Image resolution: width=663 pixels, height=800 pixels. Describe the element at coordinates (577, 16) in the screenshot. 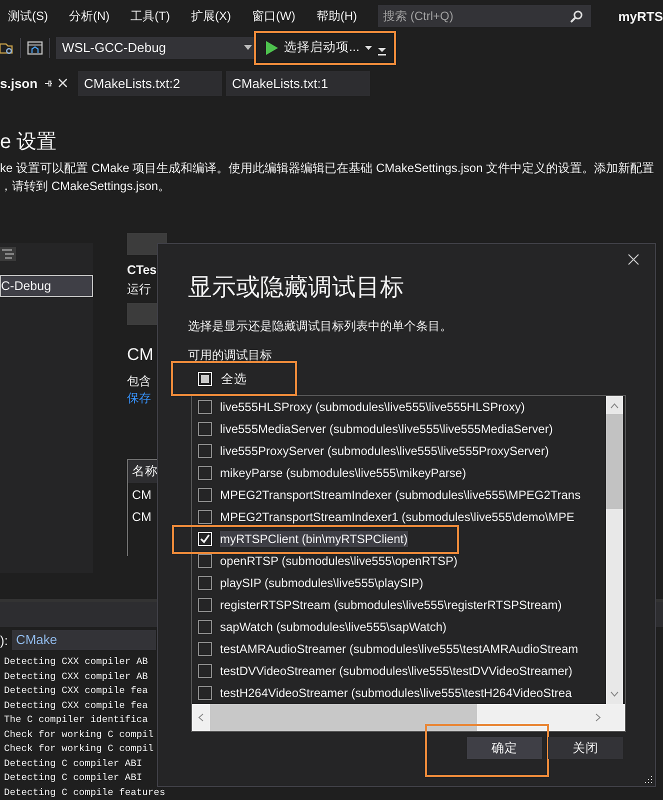

I see `search-icon` at that location.